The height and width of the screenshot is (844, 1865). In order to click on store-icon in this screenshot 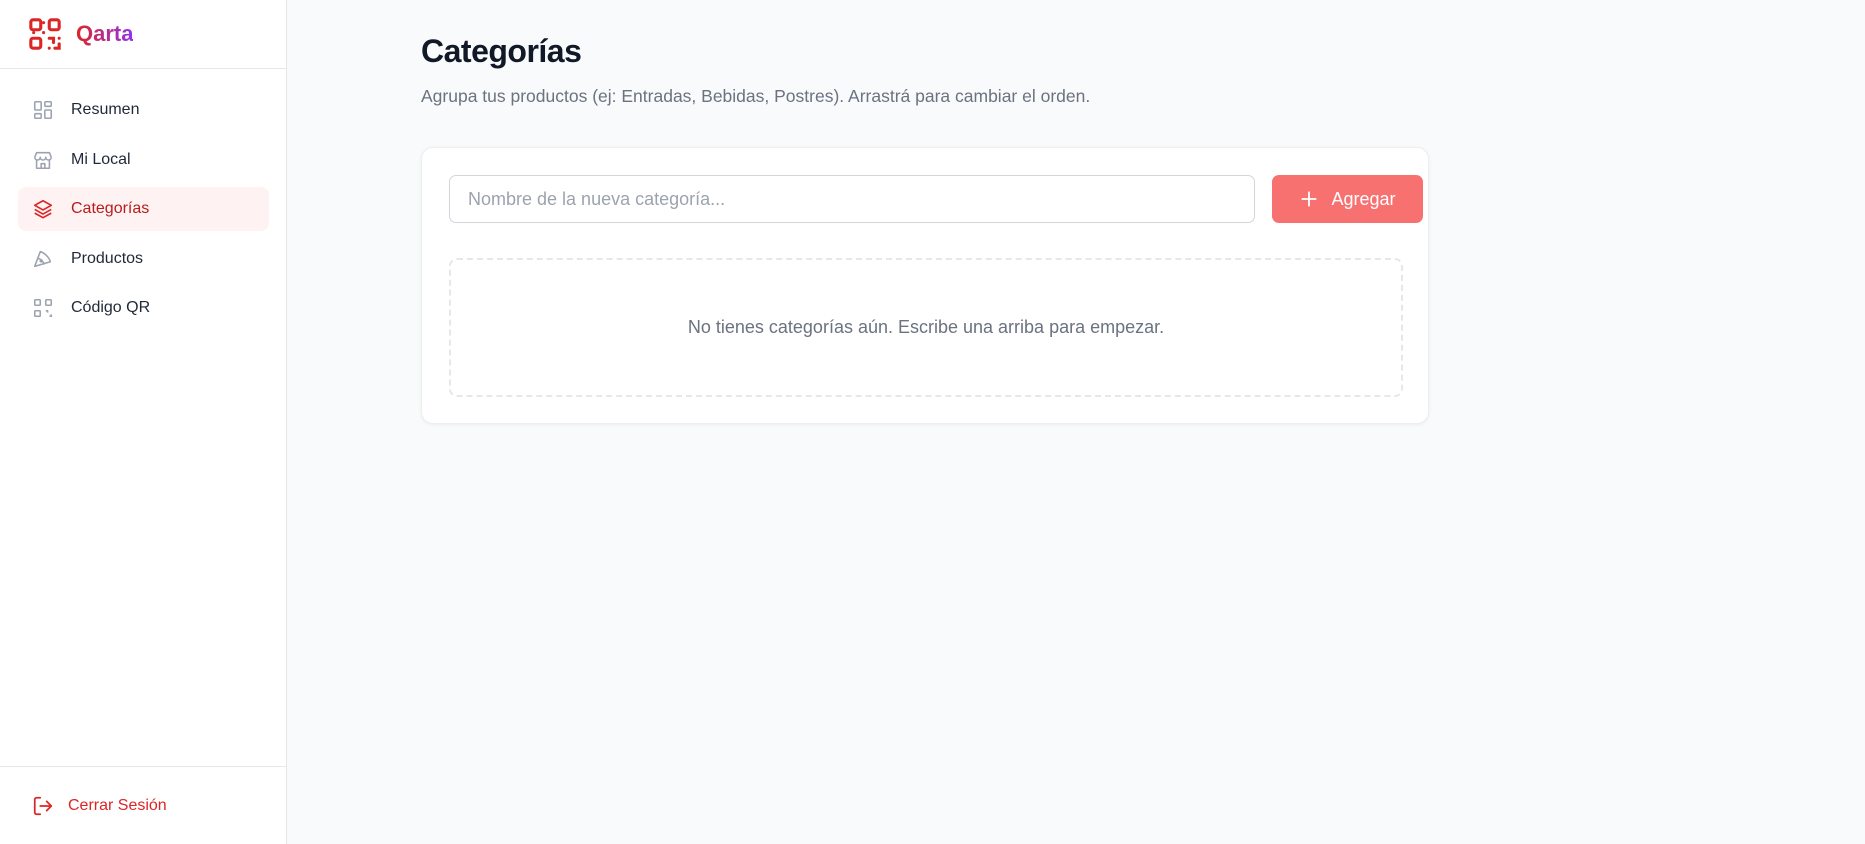, I will do `click(43, 160)`.